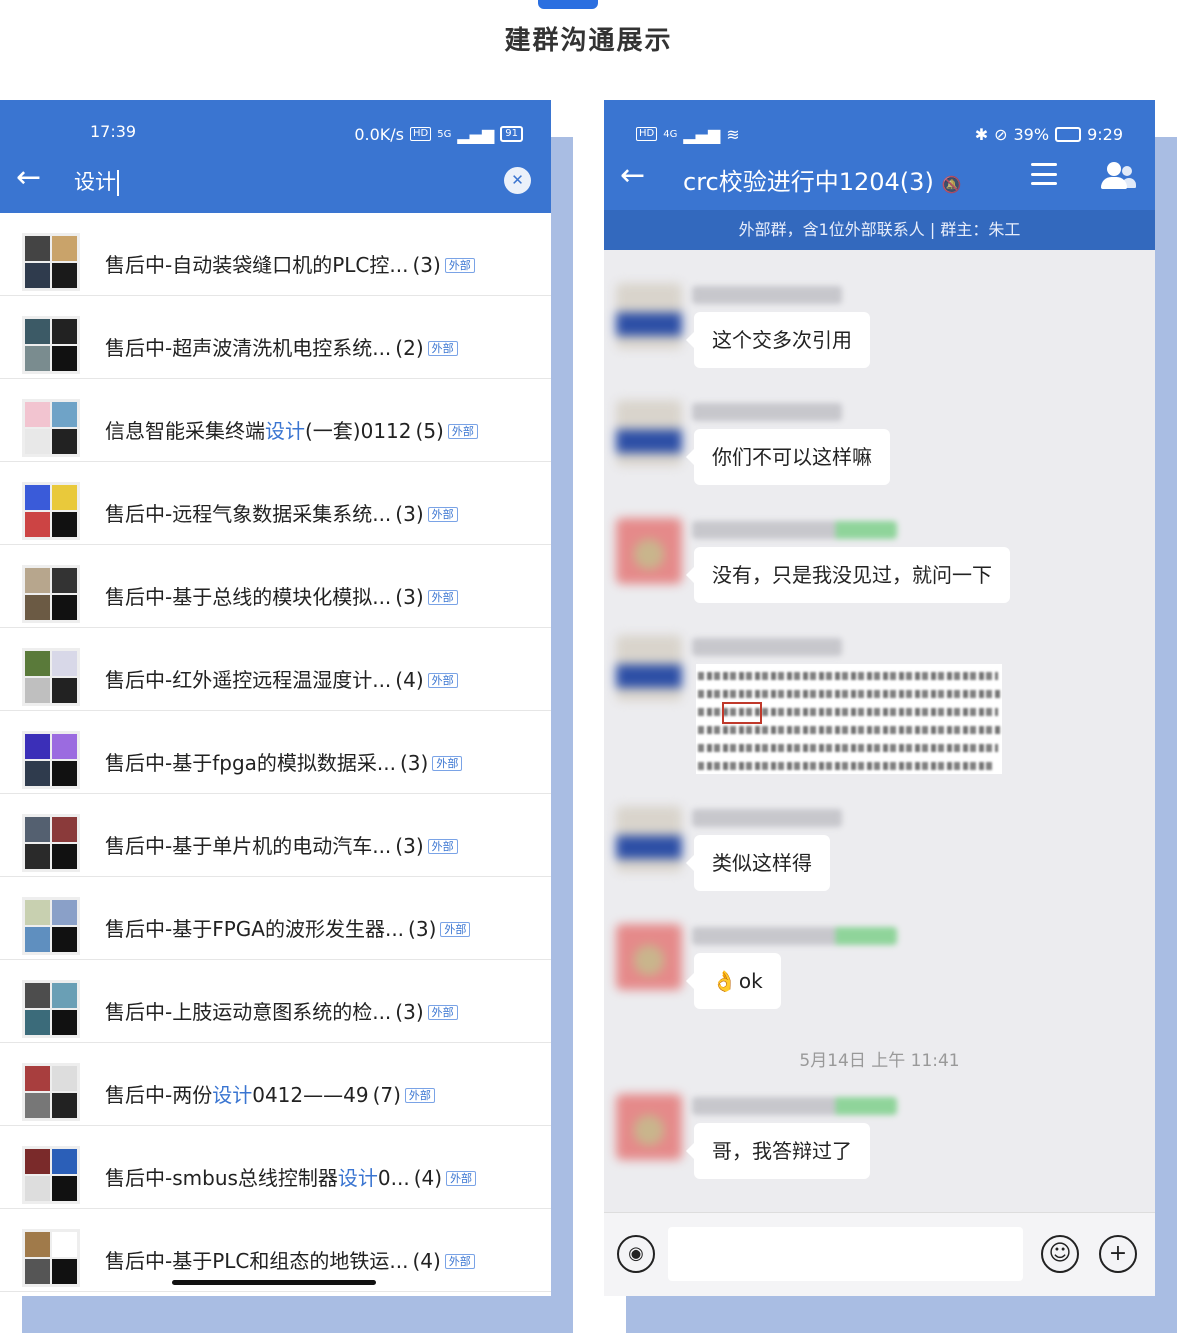 The height and width of the screenshot is (1333, 1177). Describe the element at coordinates (808, 182) in the screenshot. I see `chat-title-text: crc校验进行中1204(3)` at that location.